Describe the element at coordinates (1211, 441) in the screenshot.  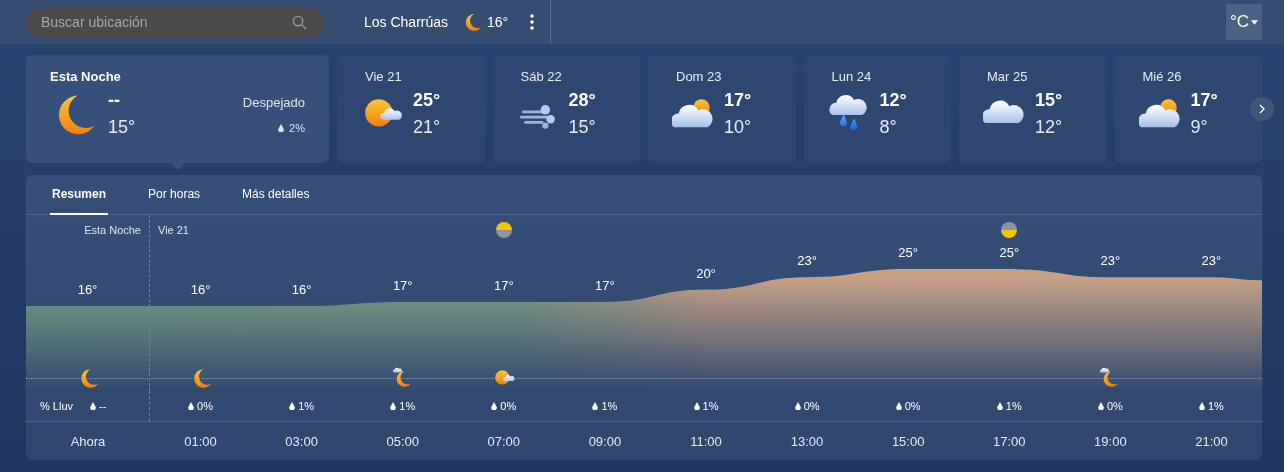
I see `hour-label: 21:00` at that location.